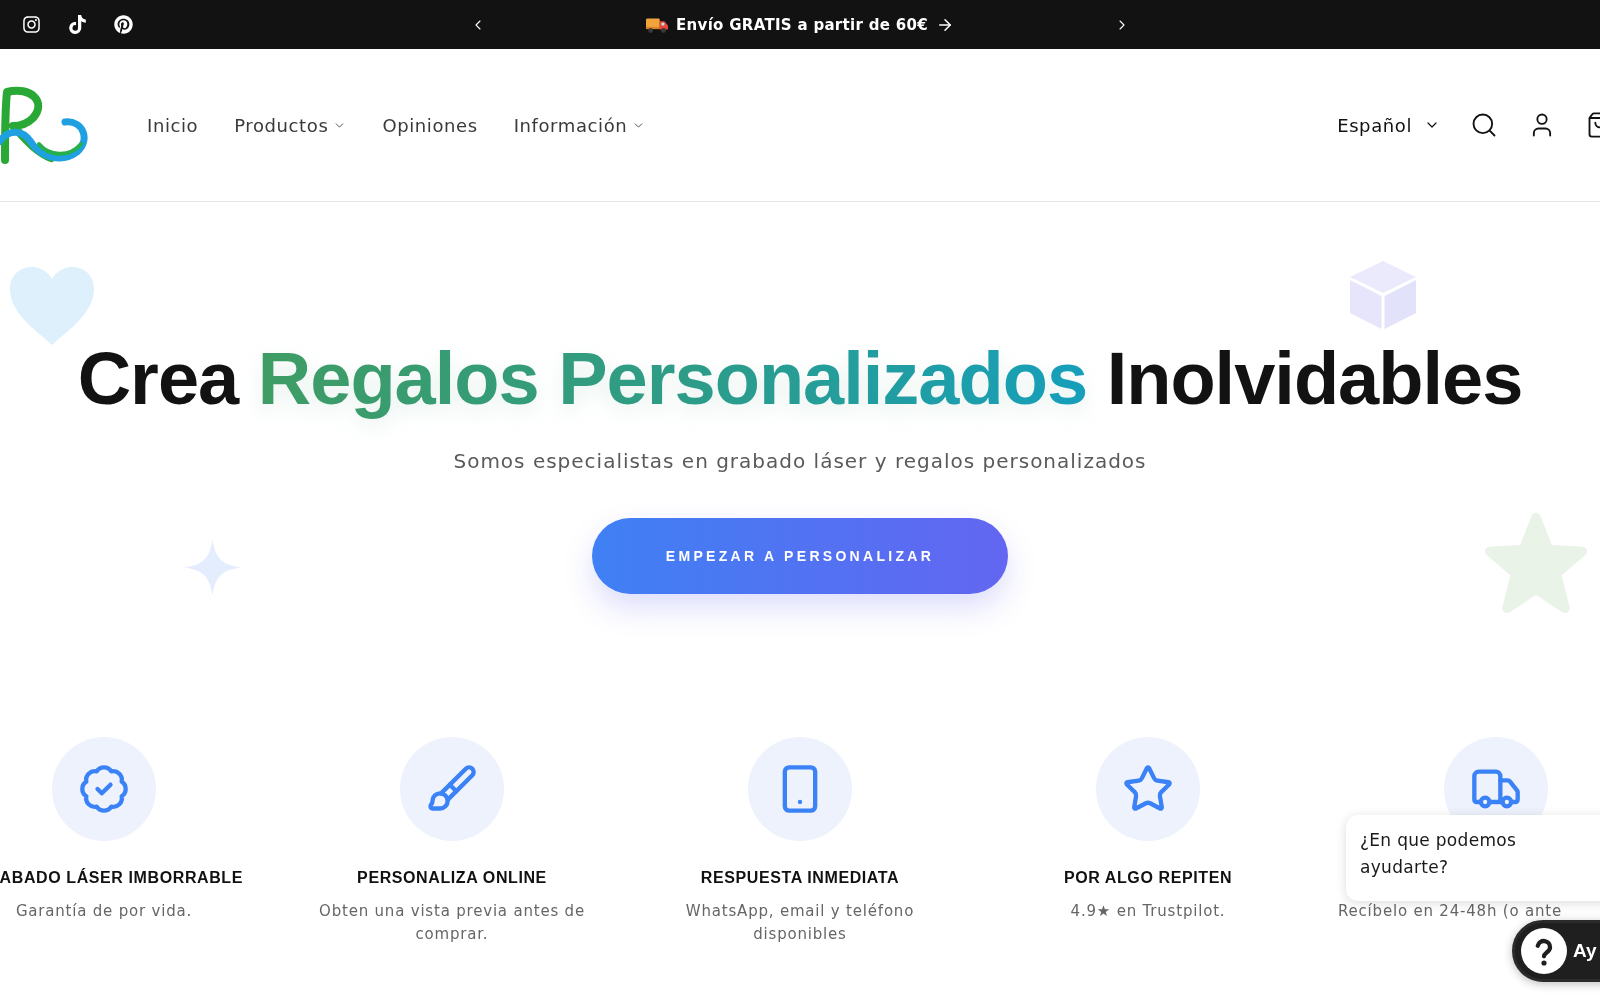  What do you see at coordinates (1536, 563) in the screenshot?
I see `star-icon` at bounding box center [1536, 563].